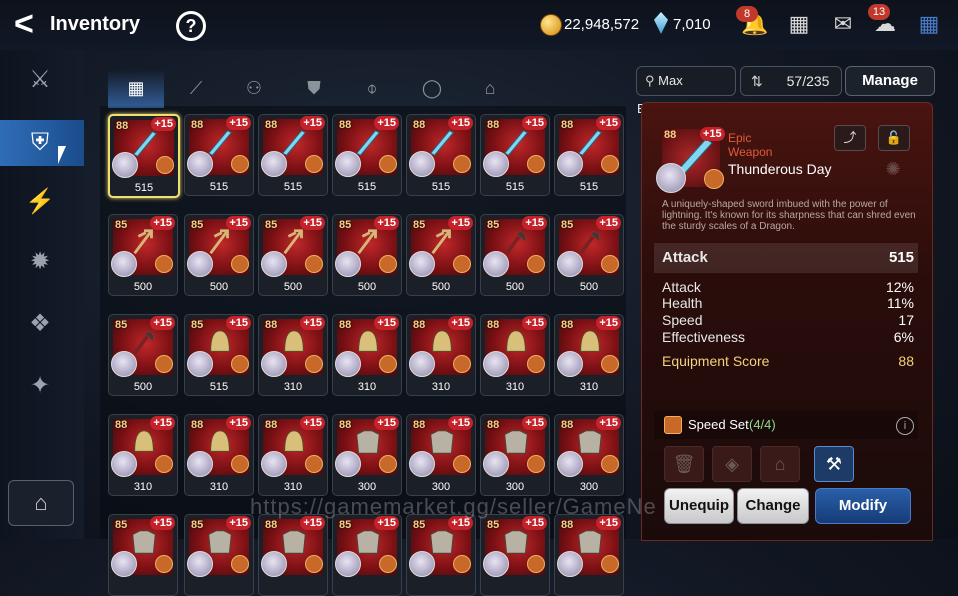  I want to click on item-main-stat: 300, so click(589, 487).